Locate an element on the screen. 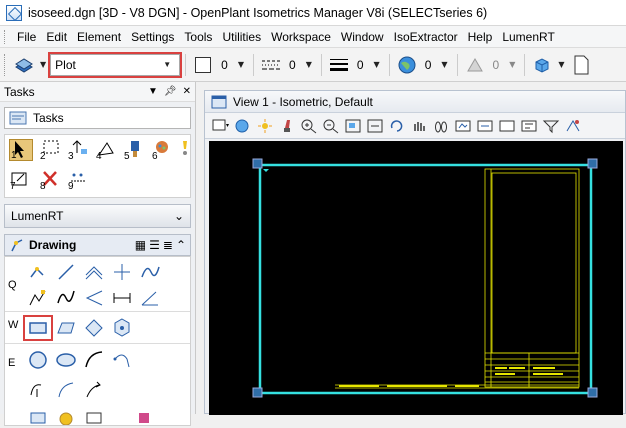 The height and width of the screenshot is (428, 626). measure-distance-tool is located at coordinates (122, 298).